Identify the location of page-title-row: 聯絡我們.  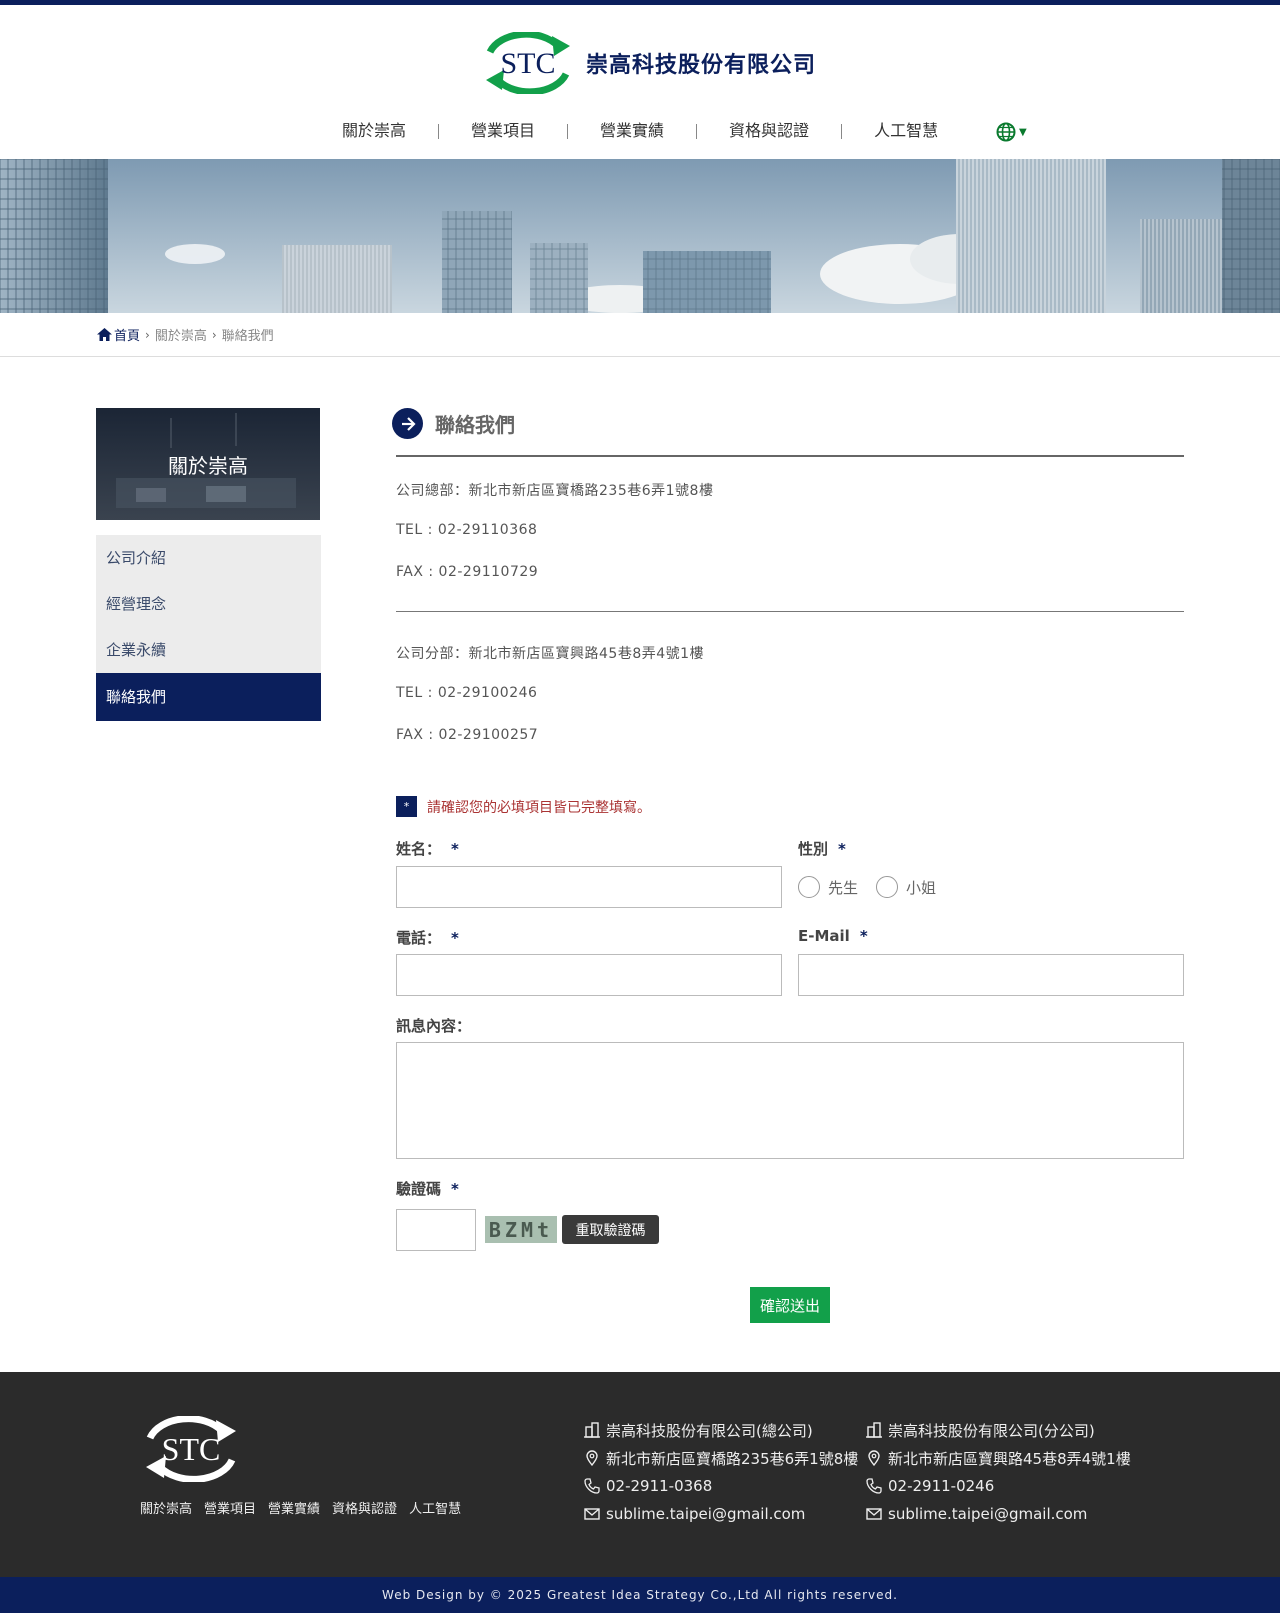
(453, 423).